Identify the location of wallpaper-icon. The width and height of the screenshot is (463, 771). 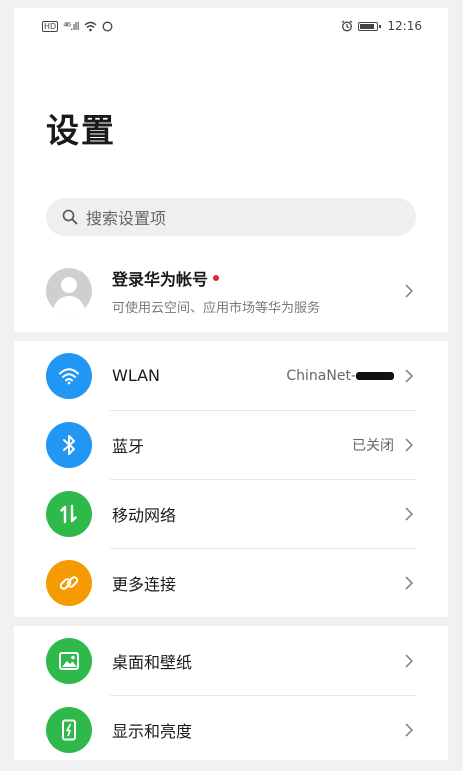
(69, 660).